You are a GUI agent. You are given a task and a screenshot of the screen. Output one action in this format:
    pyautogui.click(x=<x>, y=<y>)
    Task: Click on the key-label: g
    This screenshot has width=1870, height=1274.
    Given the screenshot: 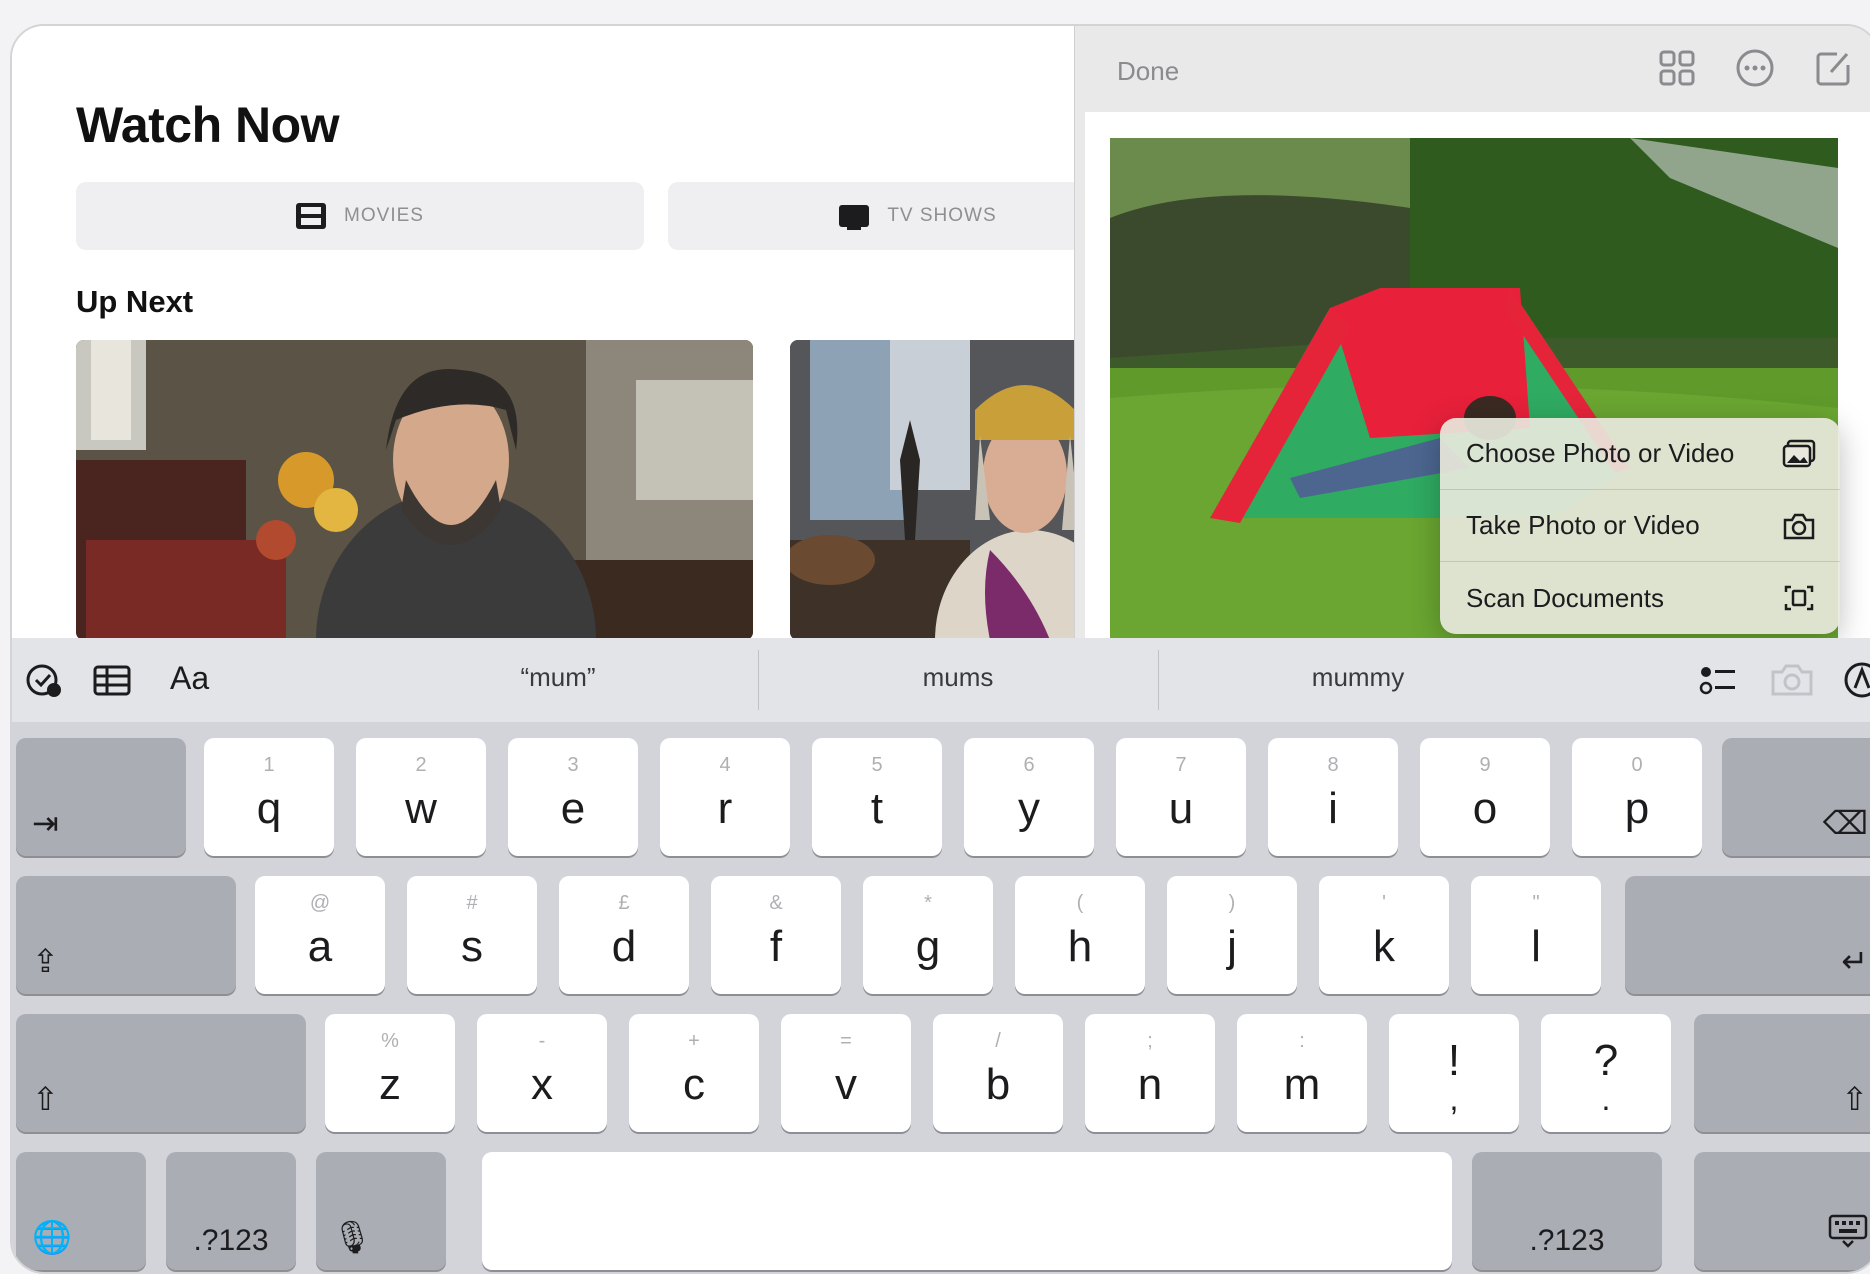 What is the action you would take?
    pyautogui.click(x=928, y=946)
    